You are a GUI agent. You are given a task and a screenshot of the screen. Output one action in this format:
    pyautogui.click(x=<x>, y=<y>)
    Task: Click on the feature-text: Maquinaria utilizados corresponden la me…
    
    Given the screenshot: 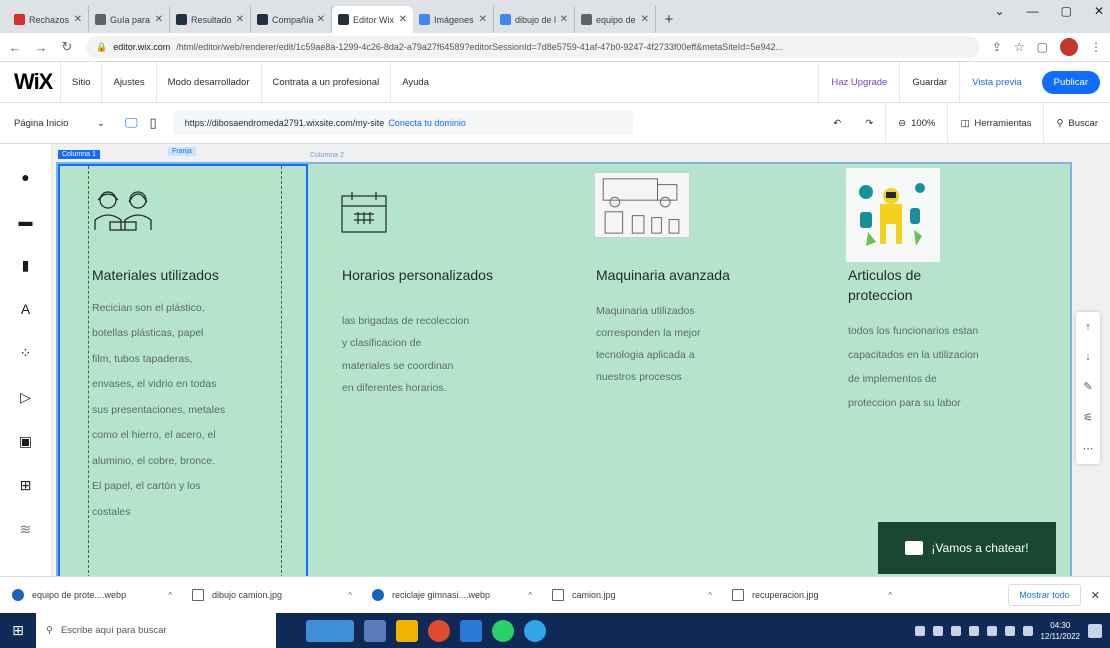 What is the action you would take?
    pyautogui.click(x=681, y=344)
    